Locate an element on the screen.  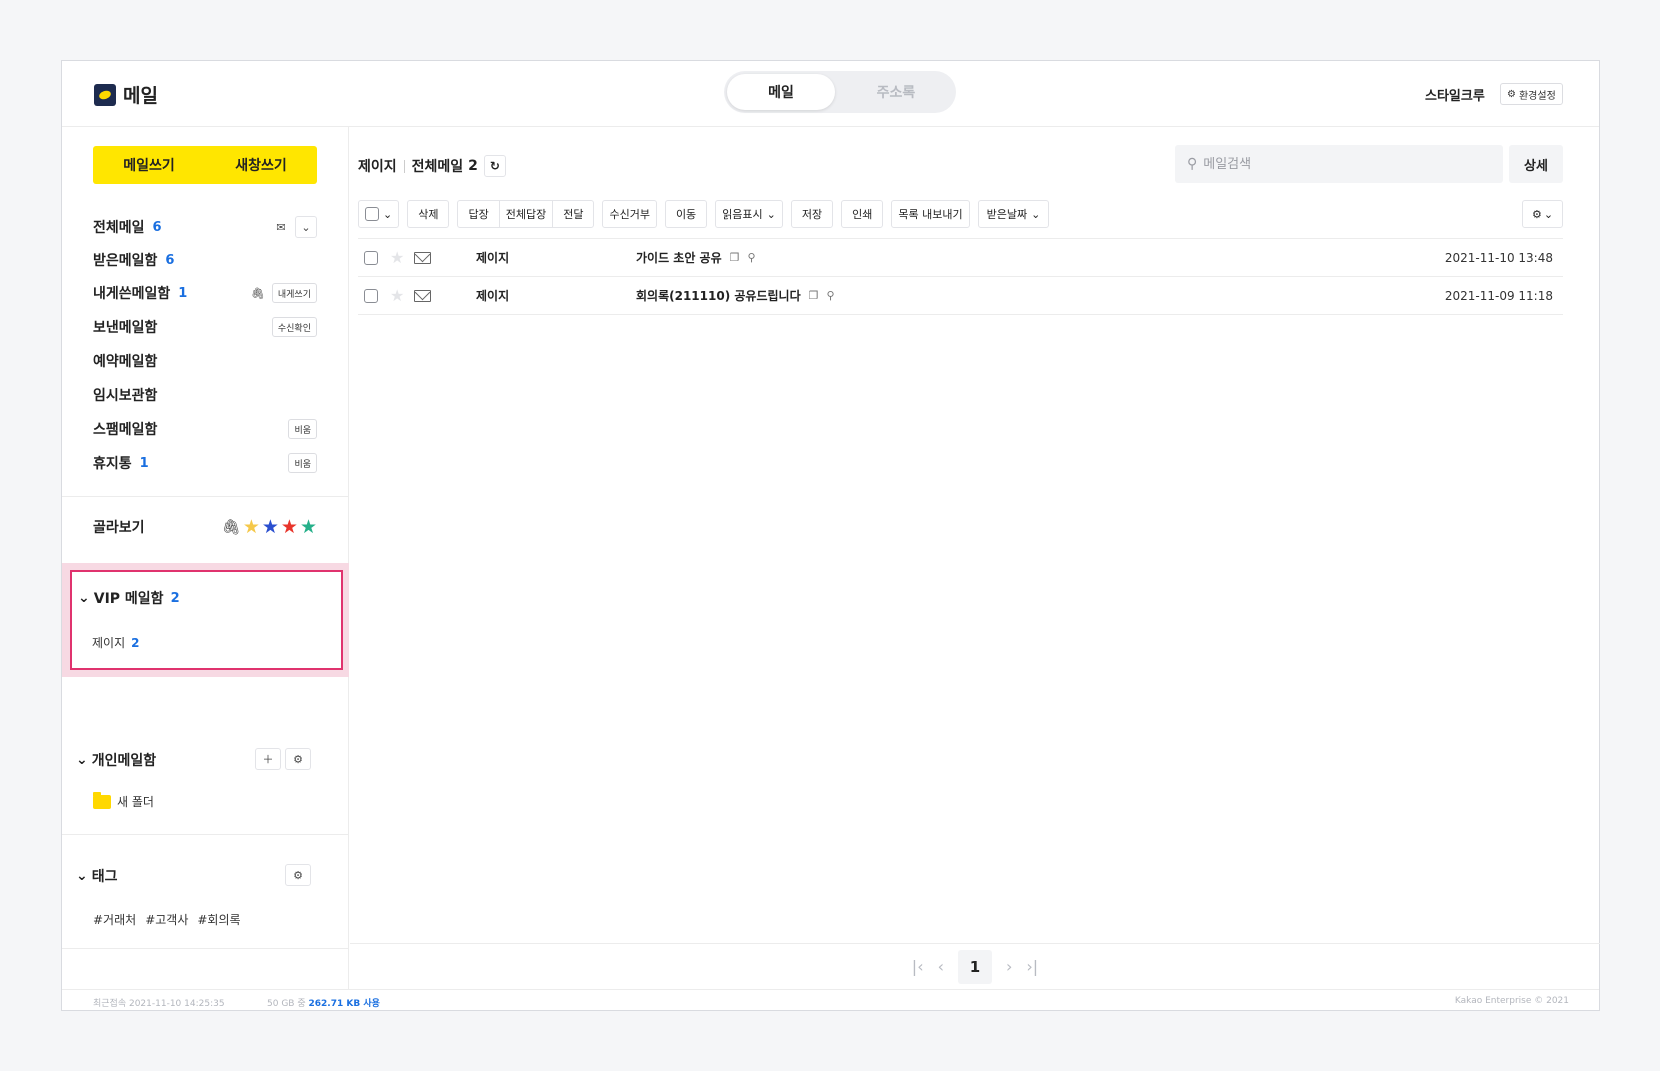
prev-page-icon: ‹ is located at coordinates (941, 966).